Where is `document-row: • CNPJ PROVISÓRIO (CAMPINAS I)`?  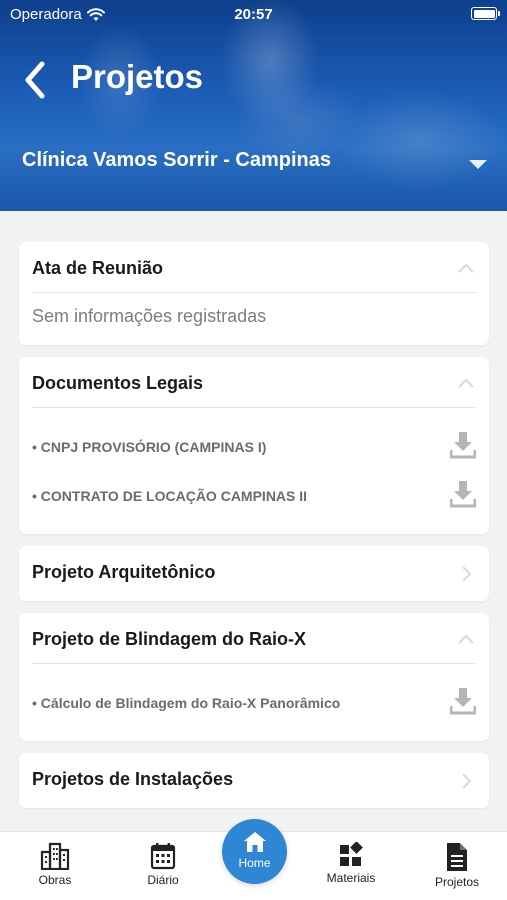
document-row: • CNPJ PROVISÓRIO (CAMPINAS I) is located at coordinates (254, 447).